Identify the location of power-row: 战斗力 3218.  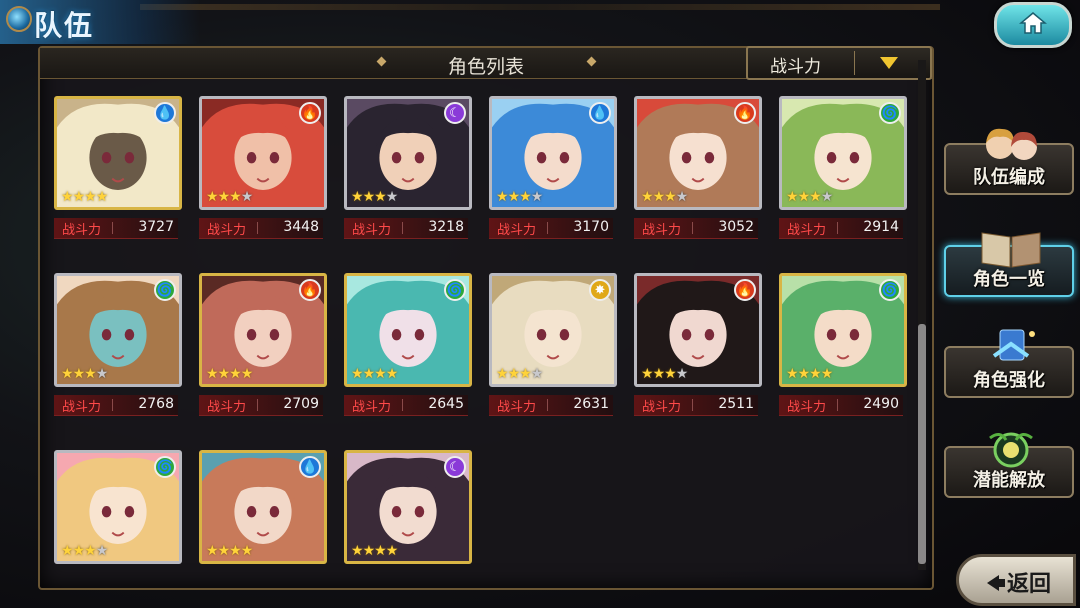
(406, 228).